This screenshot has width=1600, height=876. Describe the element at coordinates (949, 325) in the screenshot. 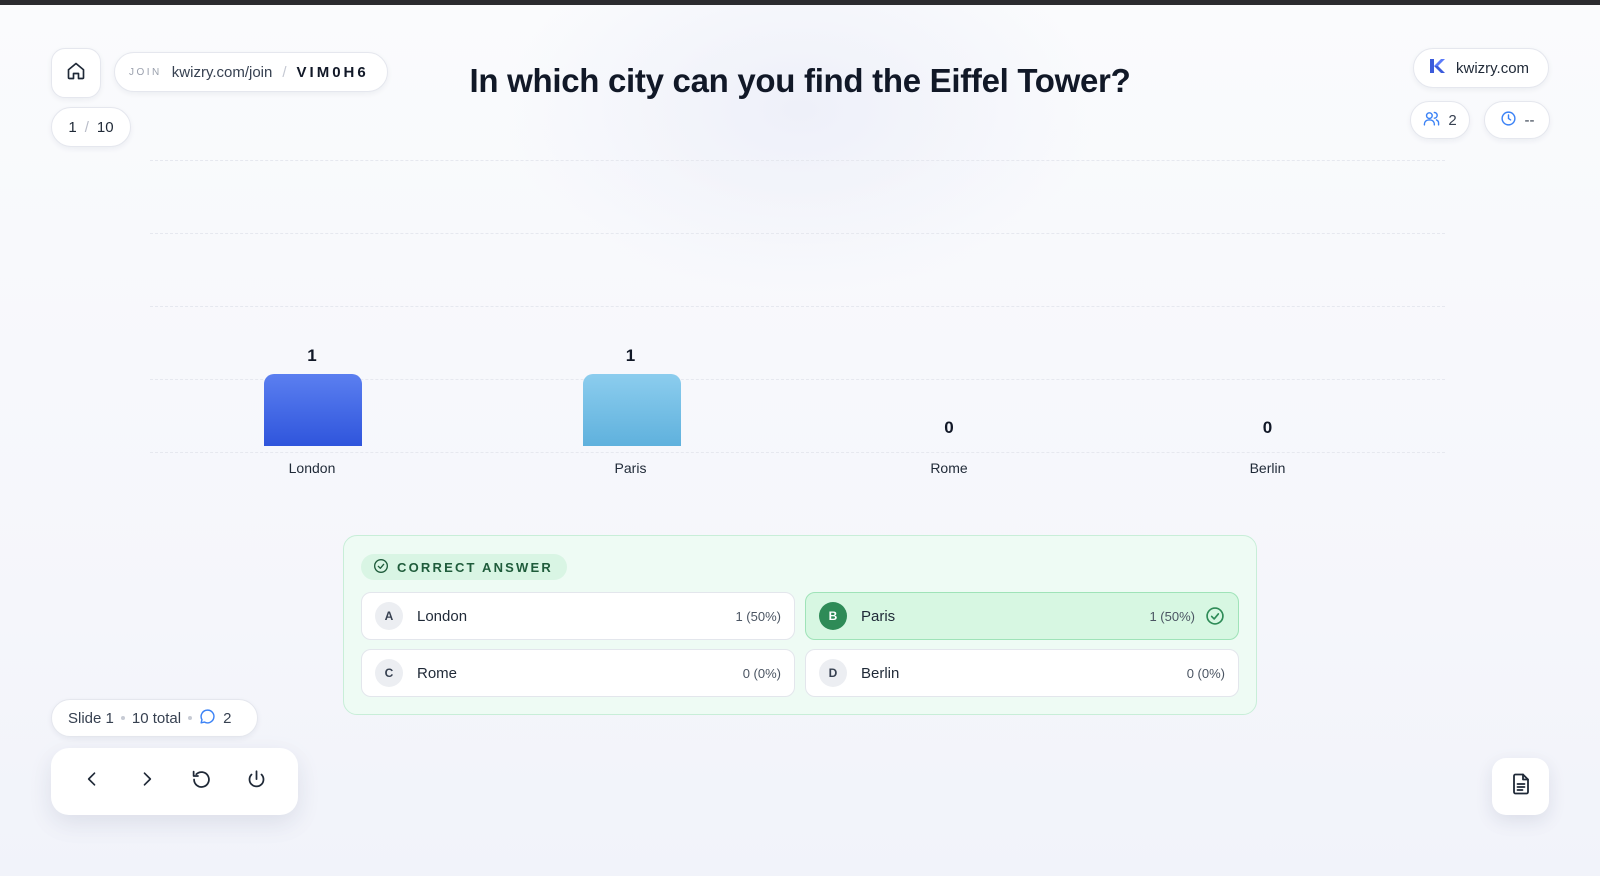

I see `bar-column-rome: 0 Rome` at that location.